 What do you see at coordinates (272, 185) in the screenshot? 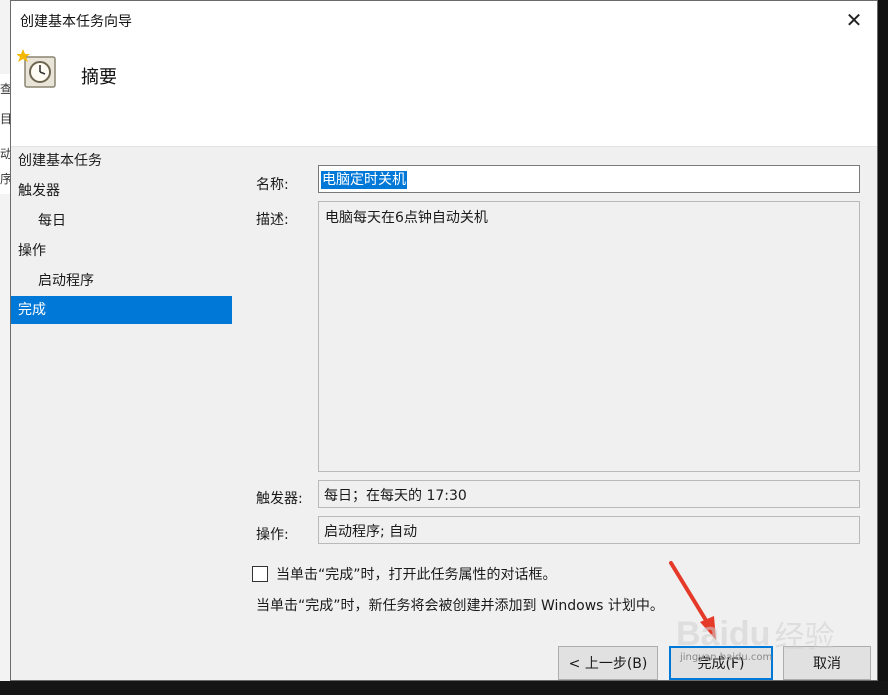
I see `name-label: 名称:` at bounding box center [272, 185].